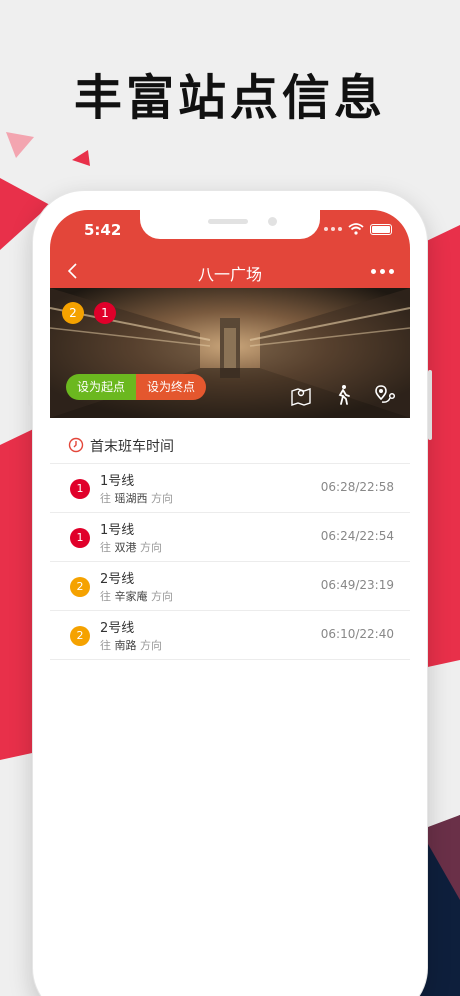  I want to click on first-last-time: 06:24/22:54, so click(357, 536).